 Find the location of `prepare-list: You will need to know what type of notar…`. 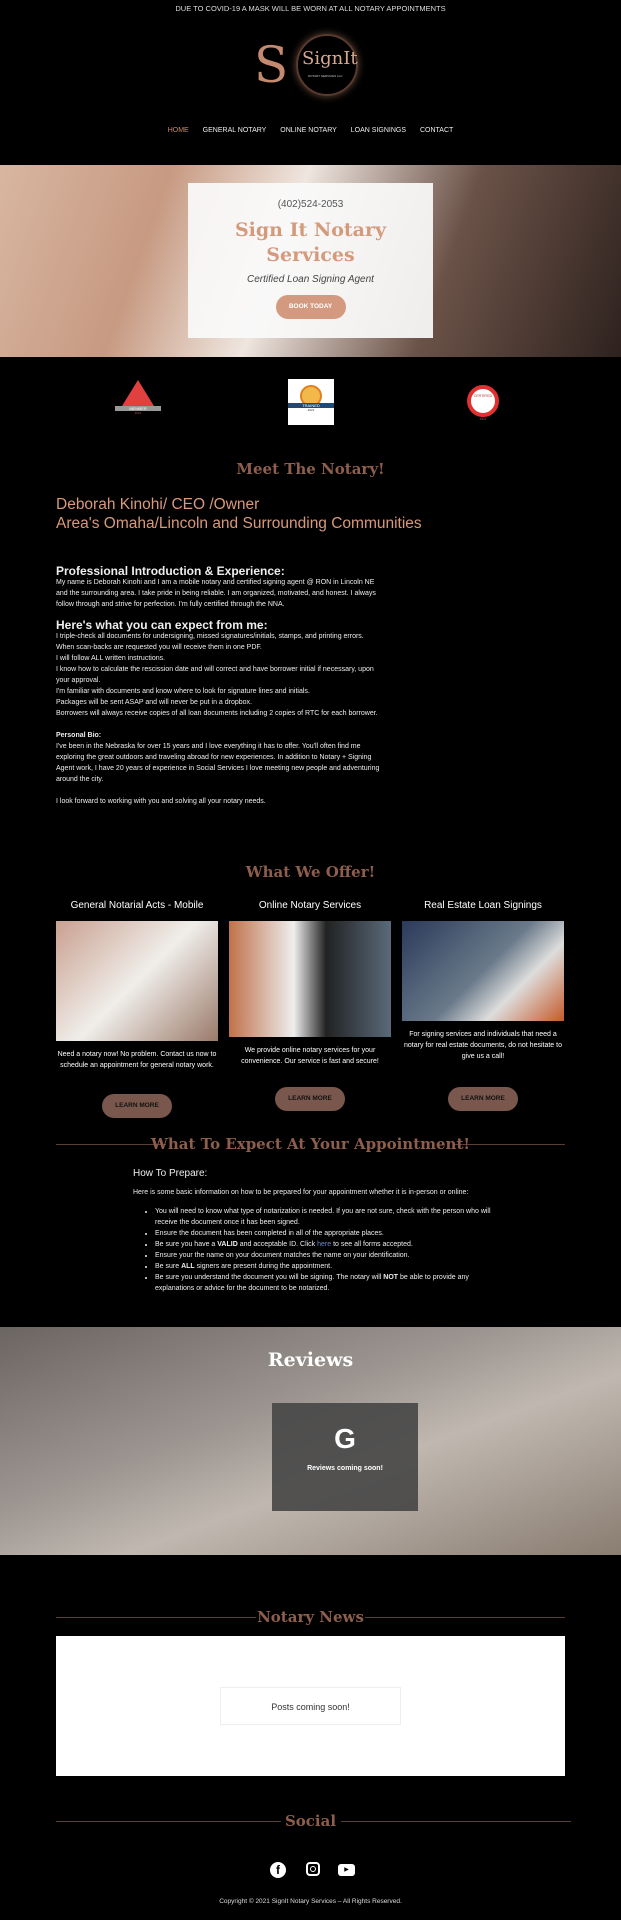

prepare-list: You will need to know what type of notar… is located at coordinates (313, 1250).